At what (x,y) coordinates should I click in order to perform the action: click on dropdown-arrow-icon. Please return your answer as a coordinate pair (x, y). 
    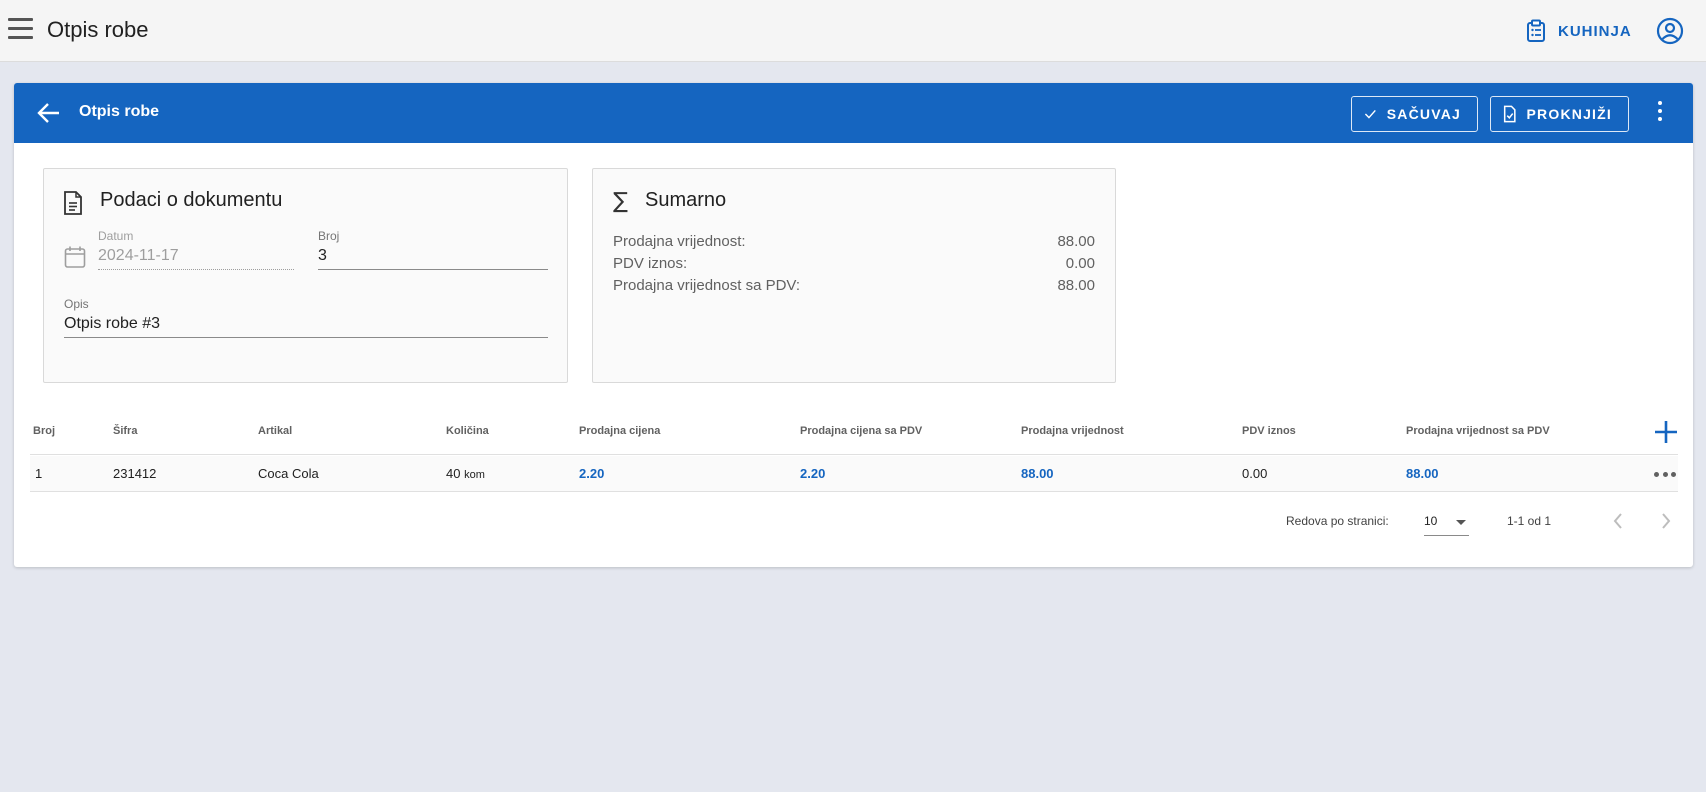
    Looking at the image, I should click on (1461, 522).